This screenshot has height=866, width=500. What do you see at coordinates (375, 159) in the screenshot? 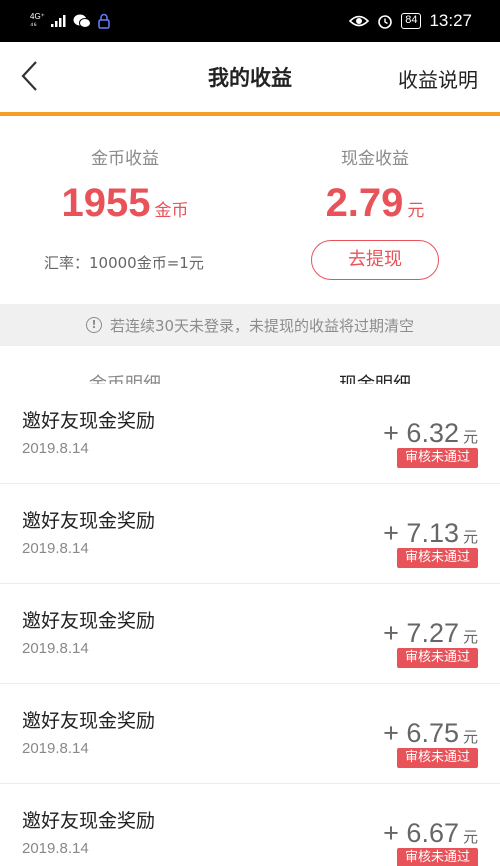
I see `cash-earnings-label: 现金收益` at bounding box center [375, 159].